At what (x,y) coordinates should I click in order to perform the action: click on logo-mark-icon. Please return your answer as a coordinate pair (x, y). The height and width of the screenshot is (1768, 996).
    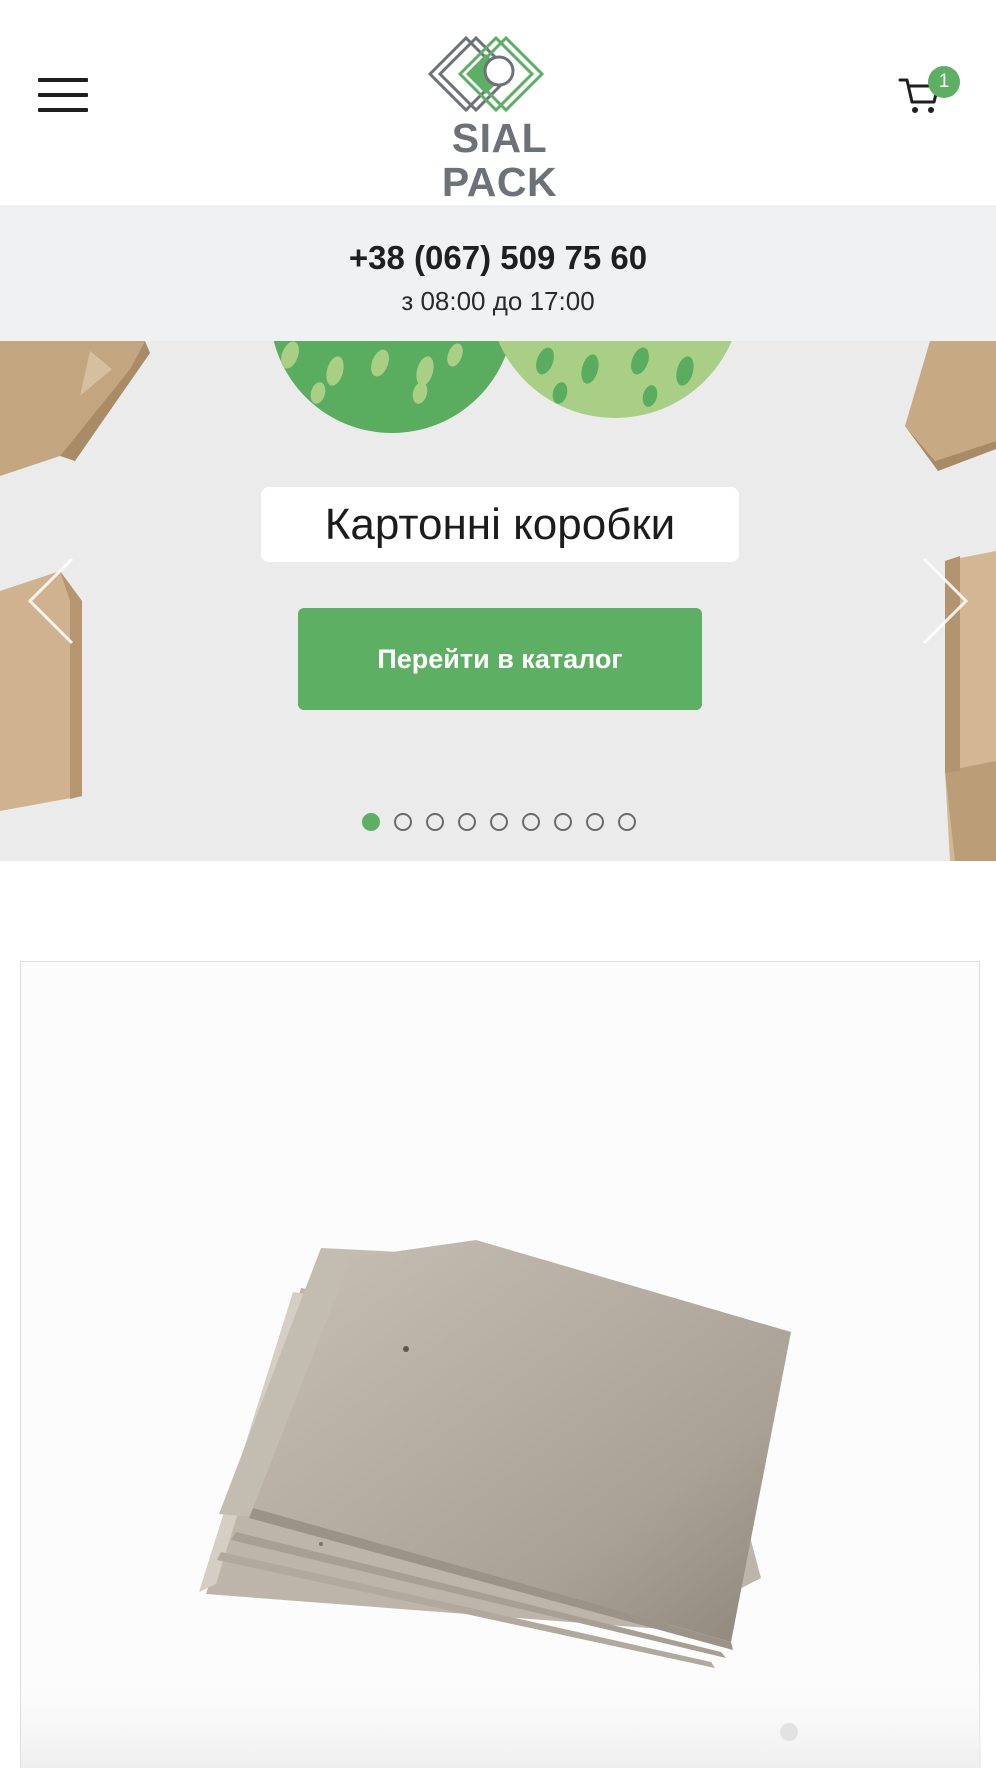
    Looking at the image, I should click on (486, 74).